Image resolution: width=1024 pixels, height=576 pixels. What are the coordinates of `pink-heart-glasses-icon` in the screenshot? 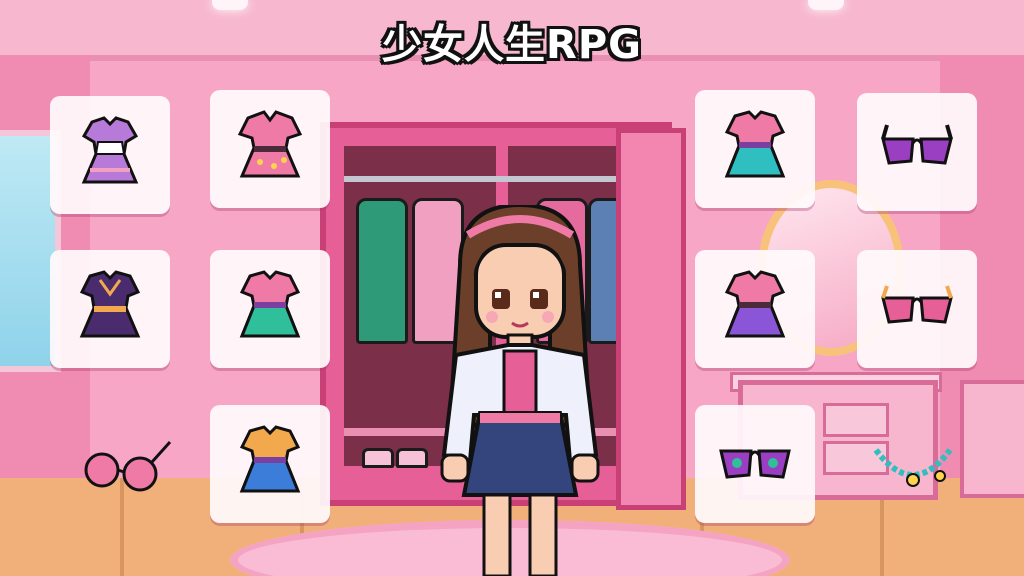 It's located at (917, 304).